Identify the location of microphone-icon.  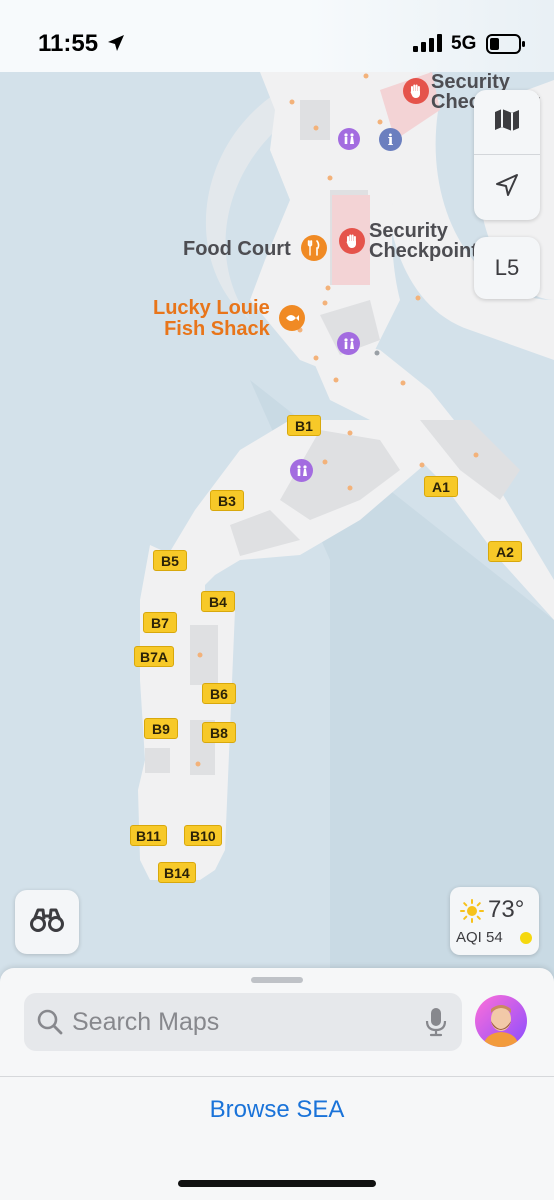
(436, 1024).